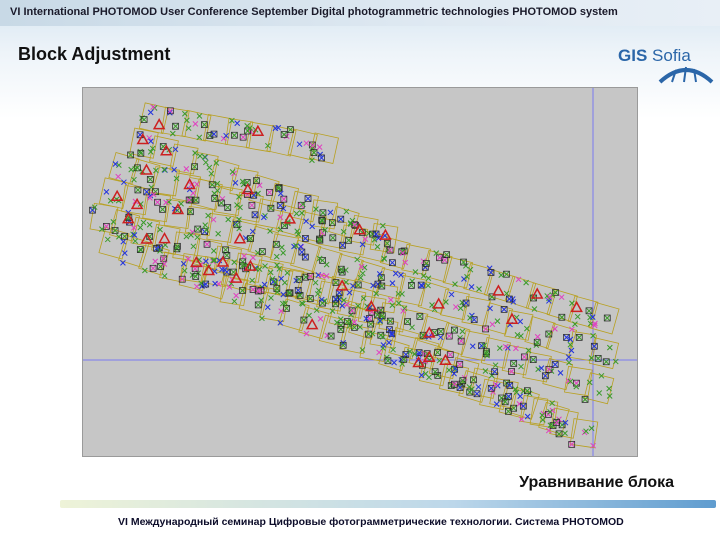 This screenshot has height=540, width=720. What do you see at coordinates (667, 59) in the screenshot?
I see `gis-sofia-logo: GIS Sofia` at bounding box center [667, 59].